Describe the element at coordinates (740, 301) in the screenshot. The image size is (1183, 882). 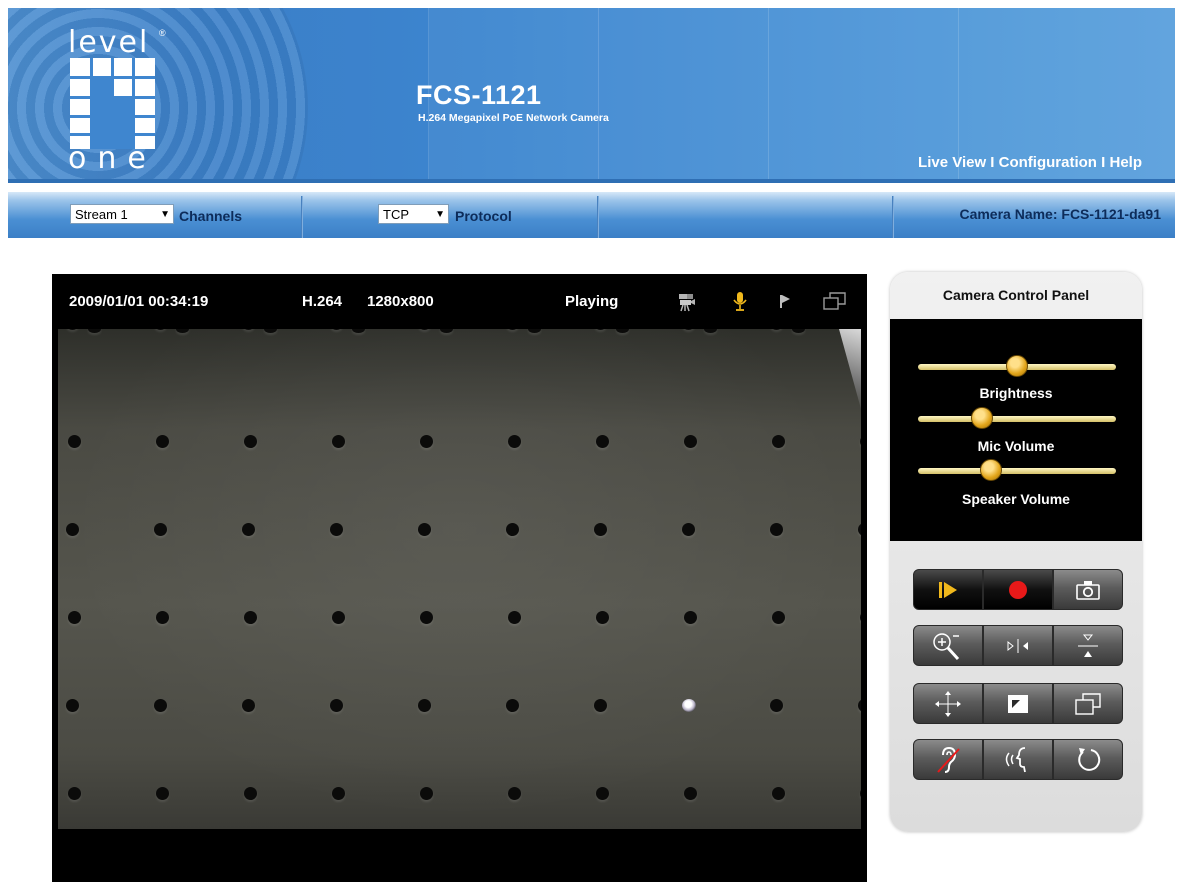
I see `microphone-icon` at that location.